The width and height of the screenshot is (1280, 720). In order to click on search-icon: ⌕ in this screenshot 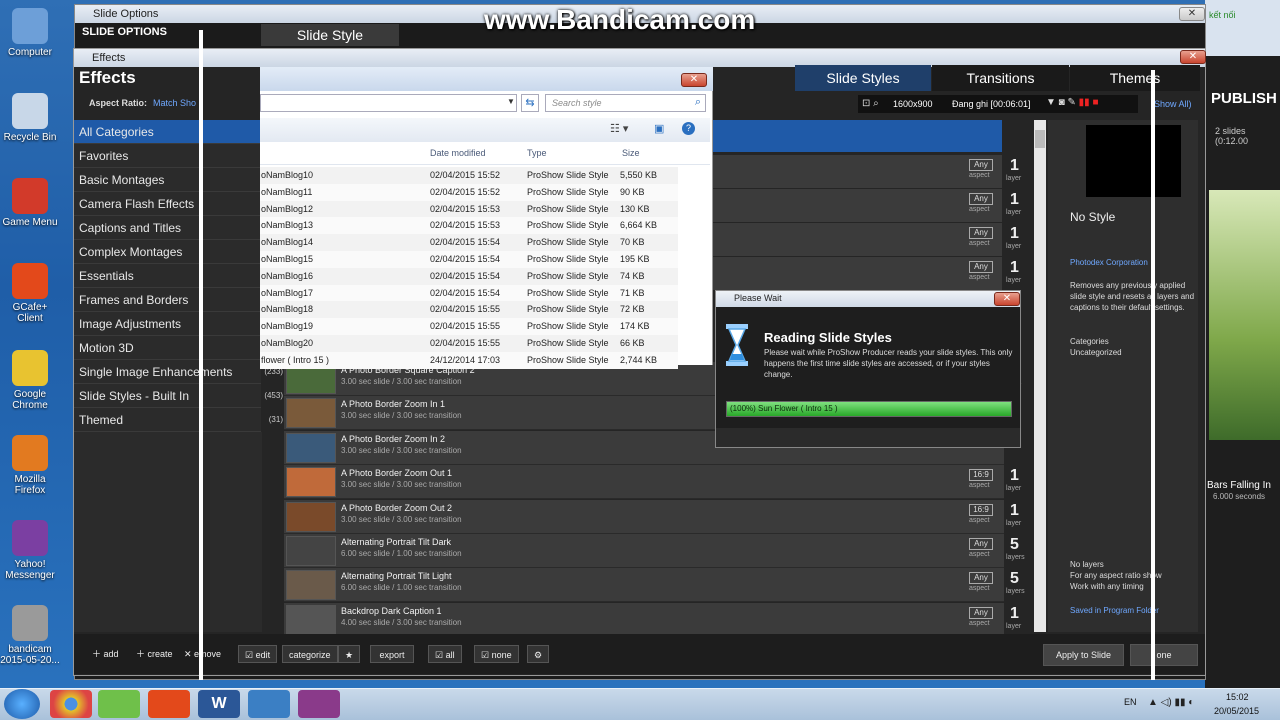, I will do `click(698, 102)`.